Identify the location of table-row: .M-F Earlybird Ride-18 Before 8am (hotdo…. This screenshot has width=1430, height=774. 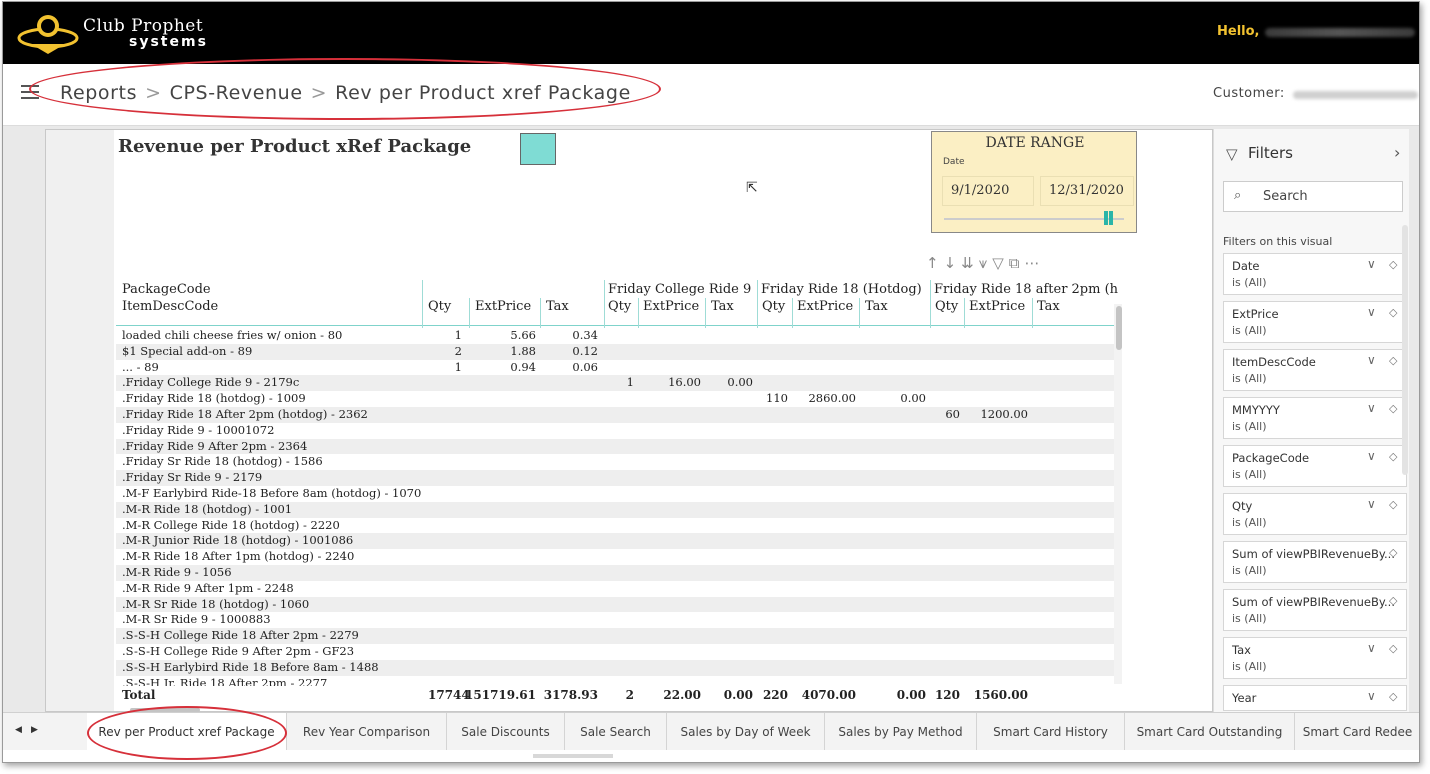
(616, 493).